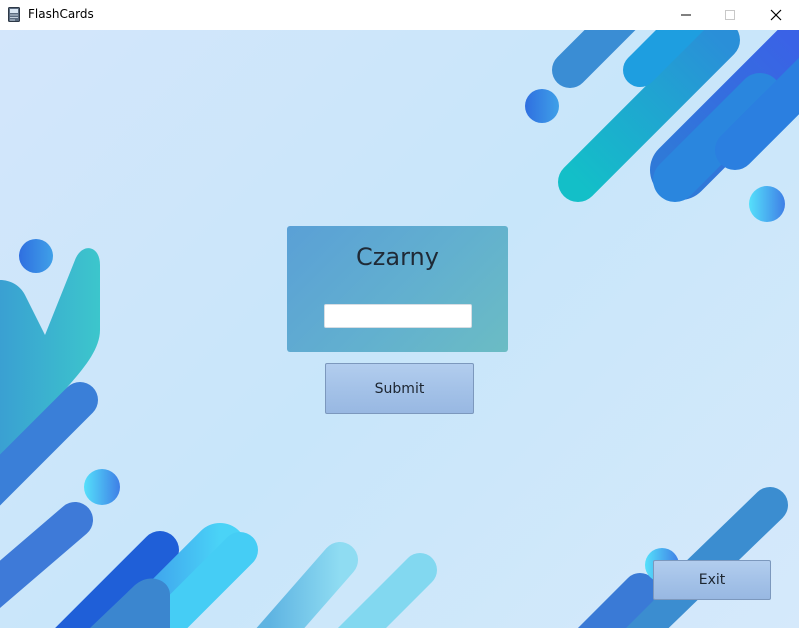 The width and height of the screenshot is (799, 628). I want to click on flashcard-word: Czarny, so click(397, 257).